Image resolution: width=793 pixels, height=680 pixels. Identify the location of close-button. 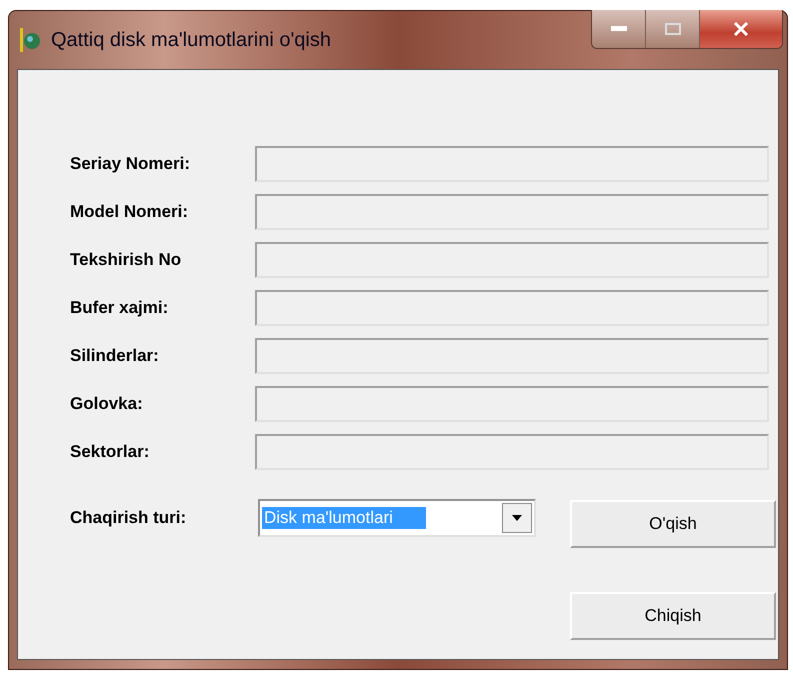
(741, 29).